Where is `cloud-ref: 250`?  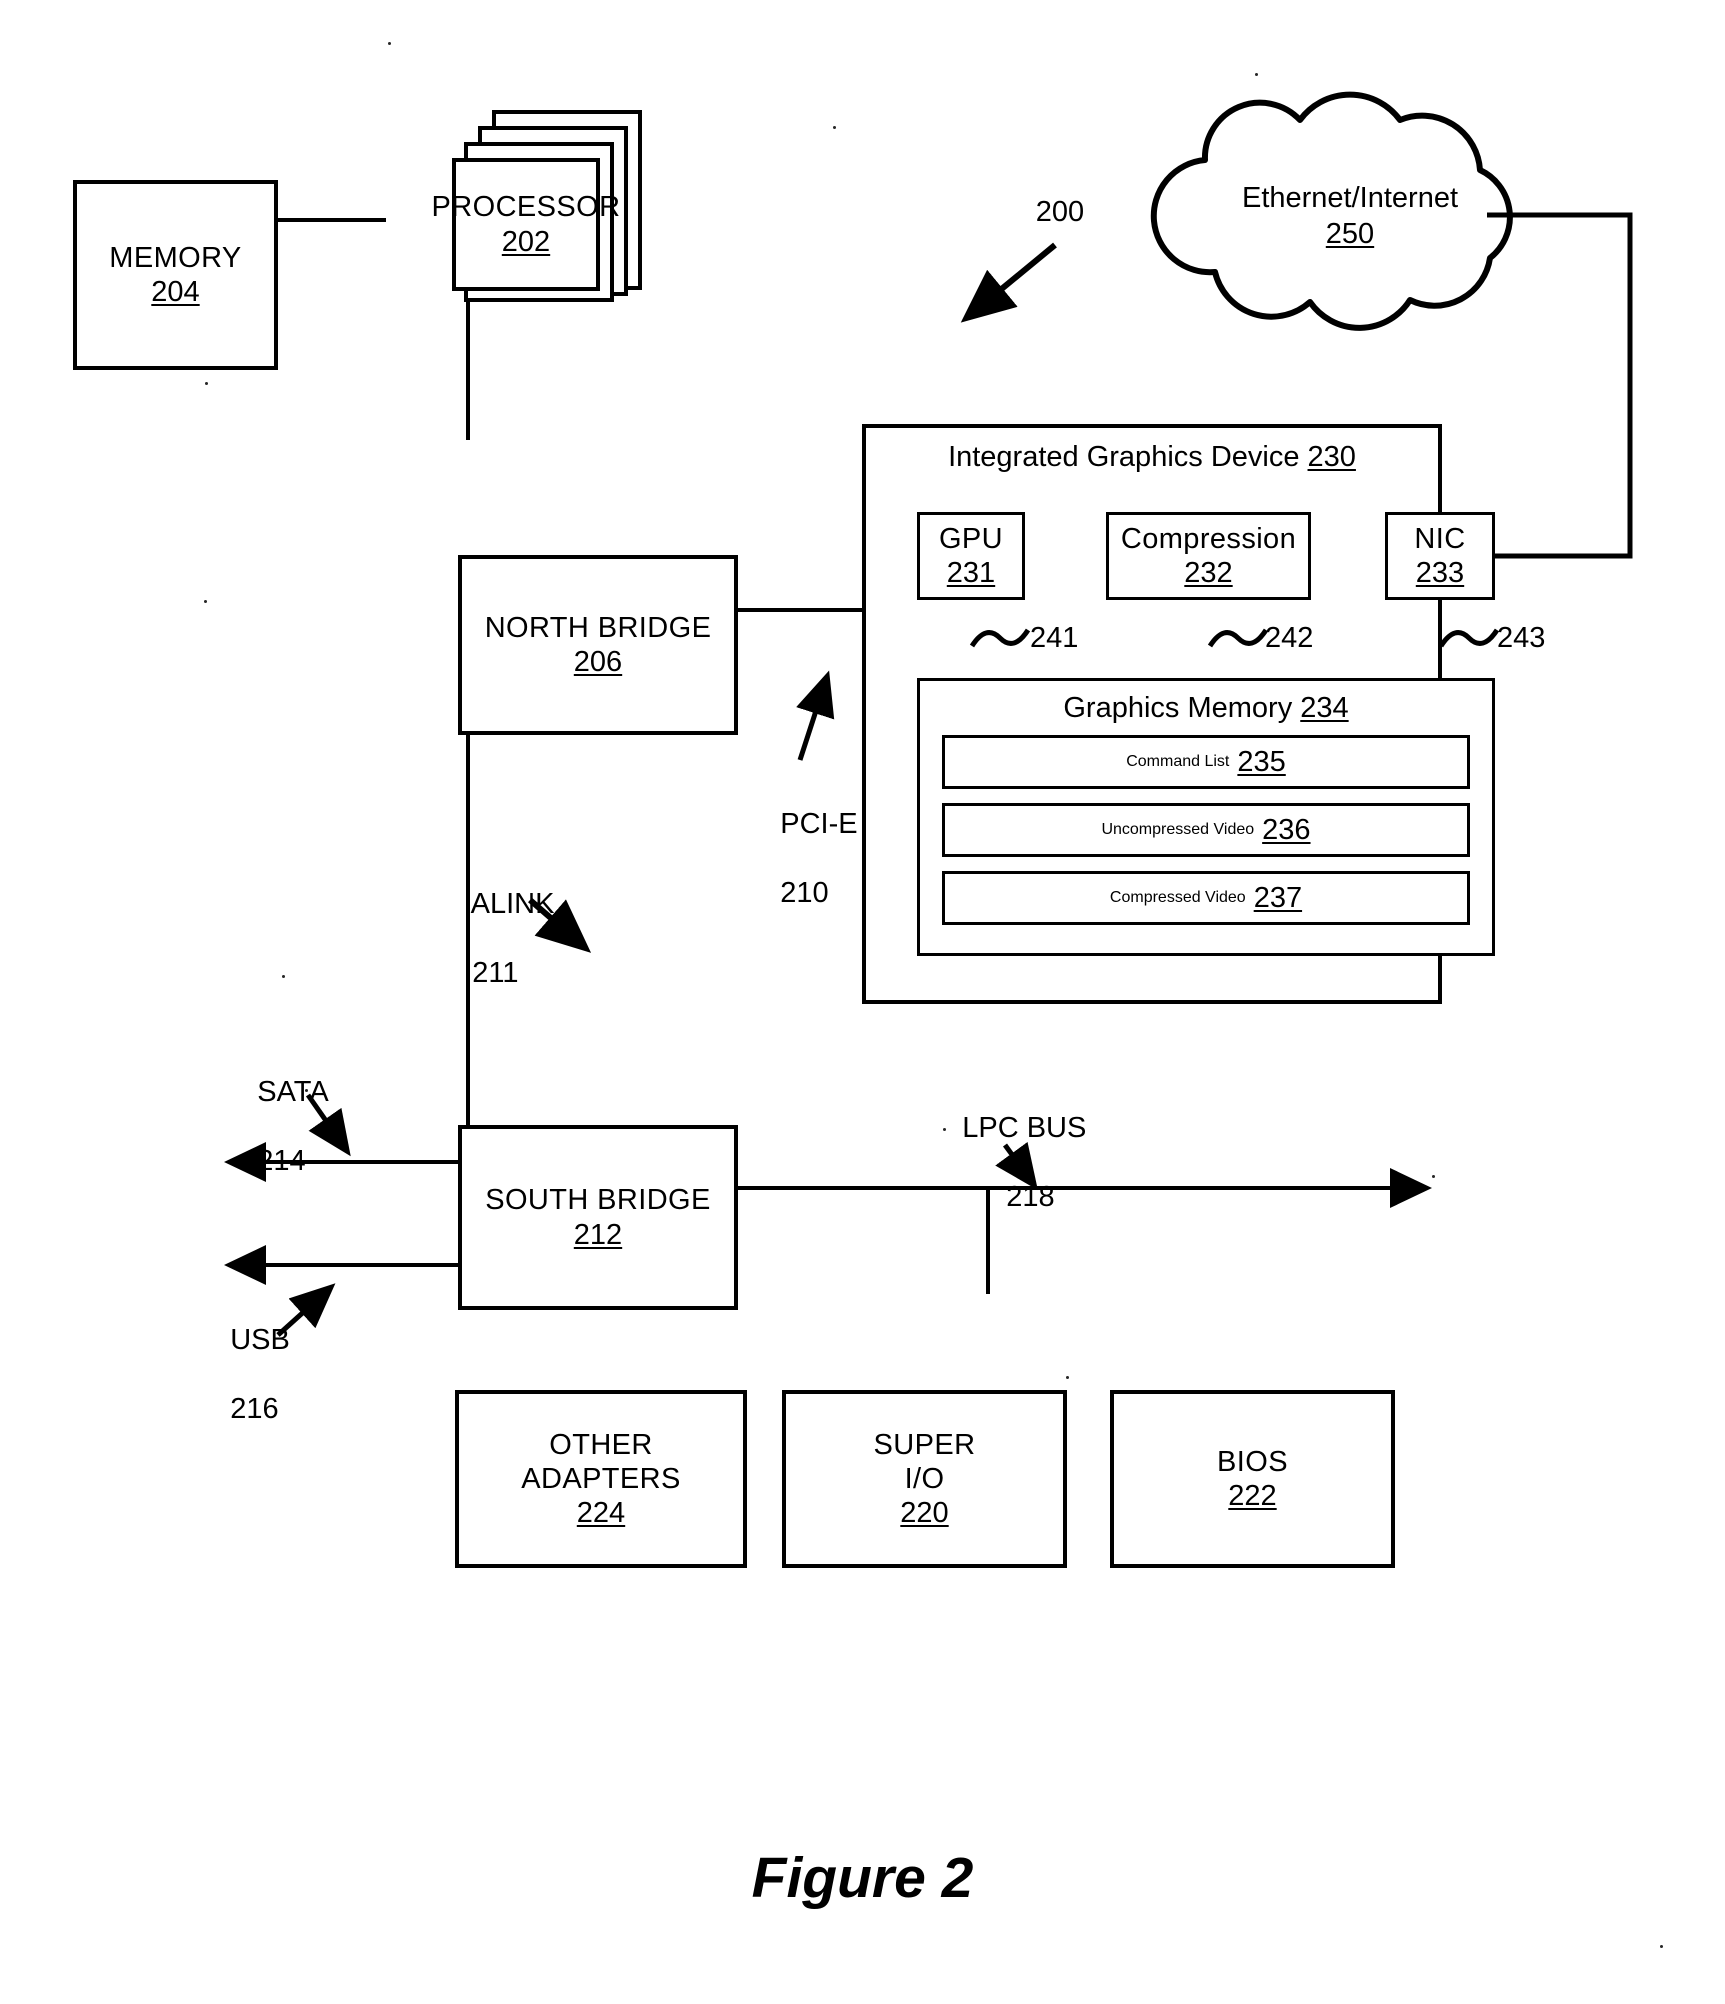
cloud-ref: 250 is located at coordinates (1350, 234).